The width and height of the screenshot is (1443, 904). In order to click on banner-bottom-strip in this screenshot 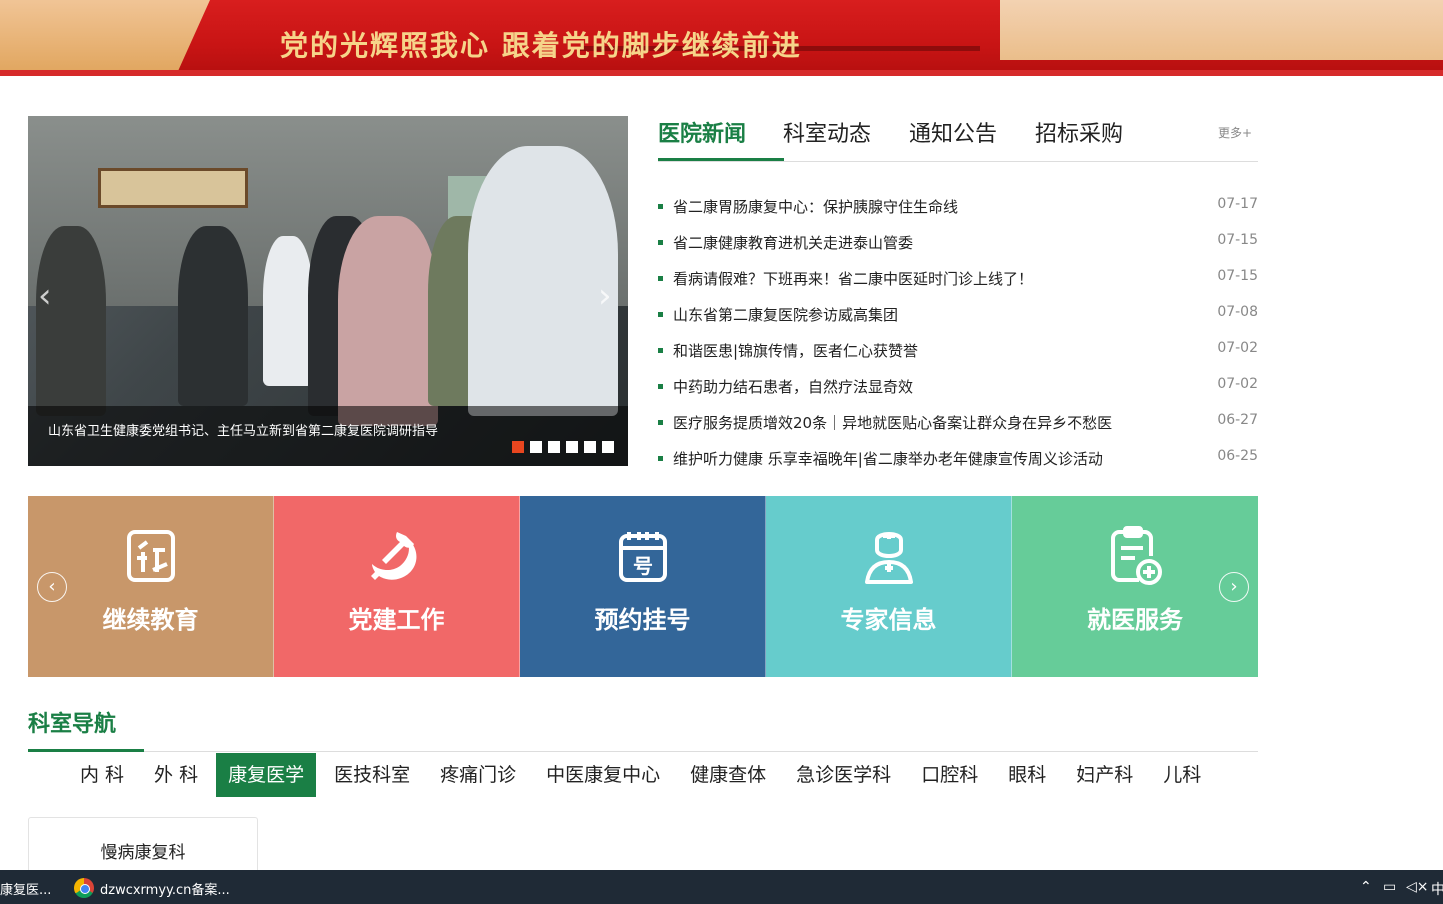, I will do `click(721, 73)`.